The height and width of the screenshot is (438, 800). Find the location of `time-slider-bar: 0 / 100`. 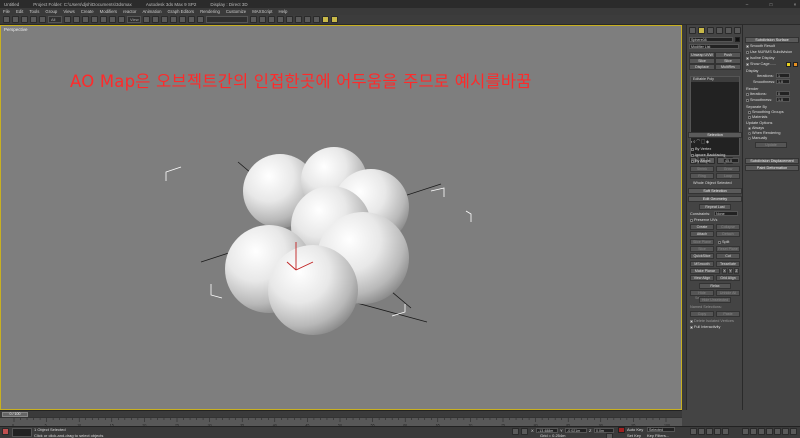

time-slider-bar: 0 / 100 is located at coordinates (341, 413).